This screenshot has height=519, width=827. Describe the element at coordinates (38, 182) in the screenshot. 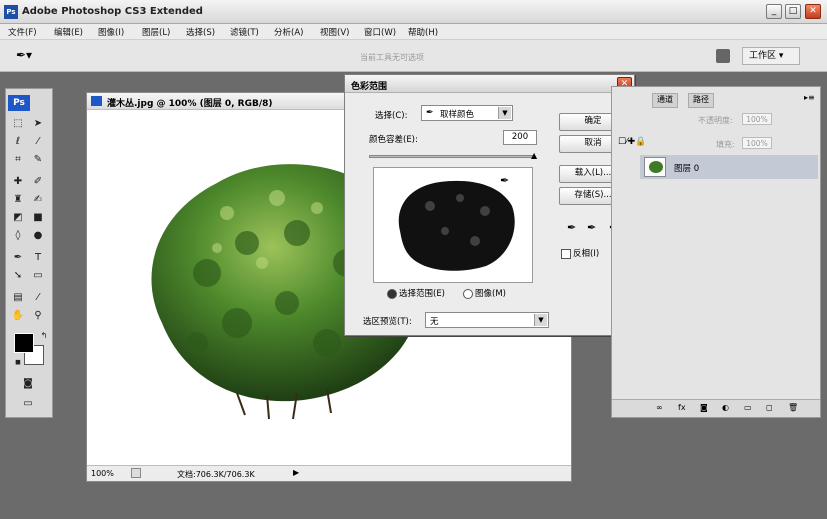

I see `brush-tool-icon: ✐` at that location.